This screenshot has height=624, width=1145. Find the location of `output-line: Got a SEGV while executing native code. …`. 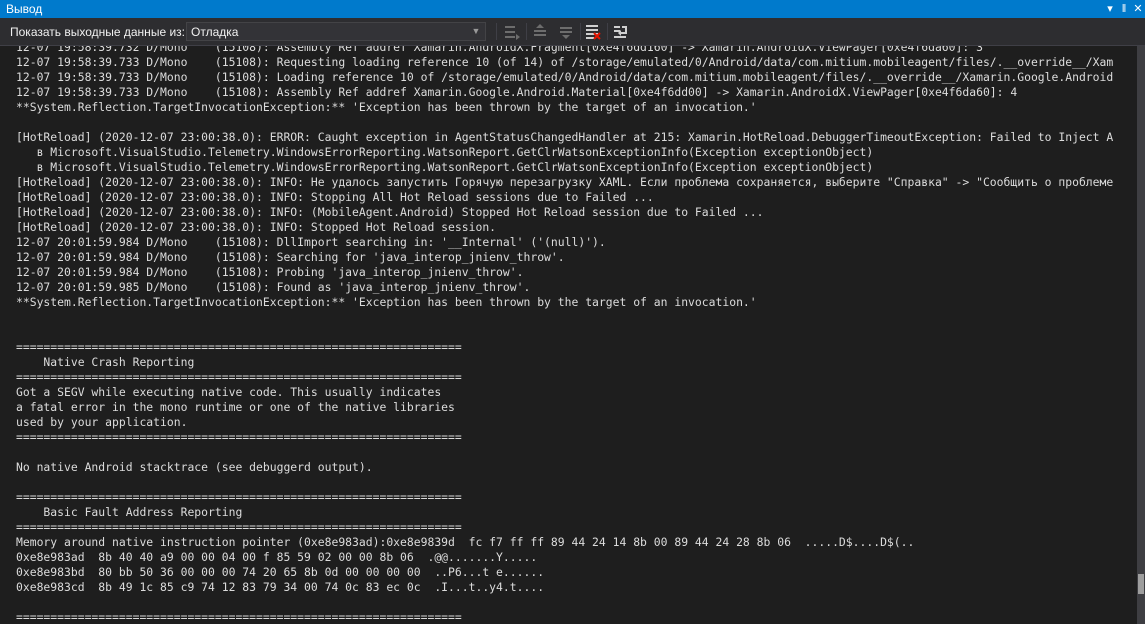

output-line: Got a SEGV while executing native code. … is located at coordinates (229, 392).